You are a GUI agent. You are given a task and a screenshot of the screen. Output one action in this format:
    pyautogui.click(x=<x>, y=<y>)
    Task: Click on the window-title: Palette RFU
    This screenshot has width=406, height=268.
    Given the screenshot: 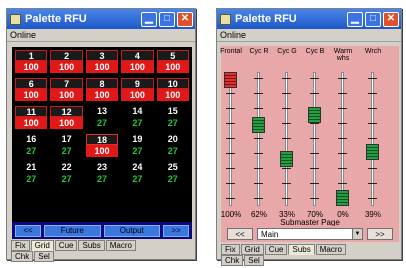 What is the action you would take?
    pyautogui.click(x=266, y=19)
    